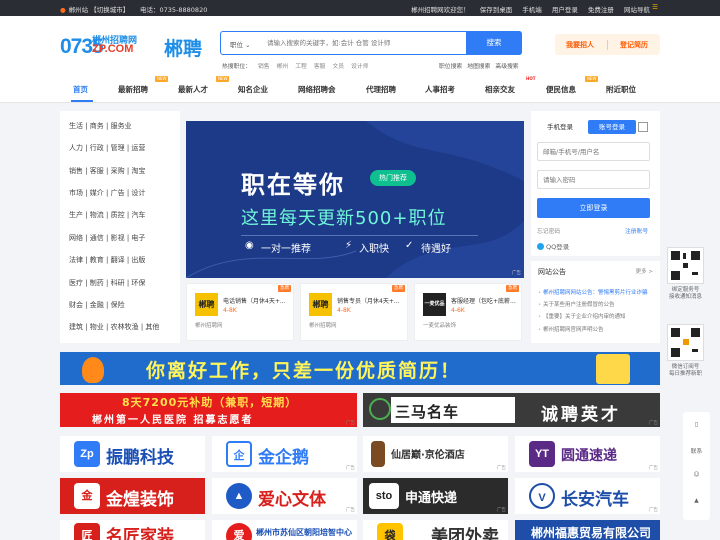  Describe the element at coordinates (367, 43) in the screenshot. I see `search-input` at that location.